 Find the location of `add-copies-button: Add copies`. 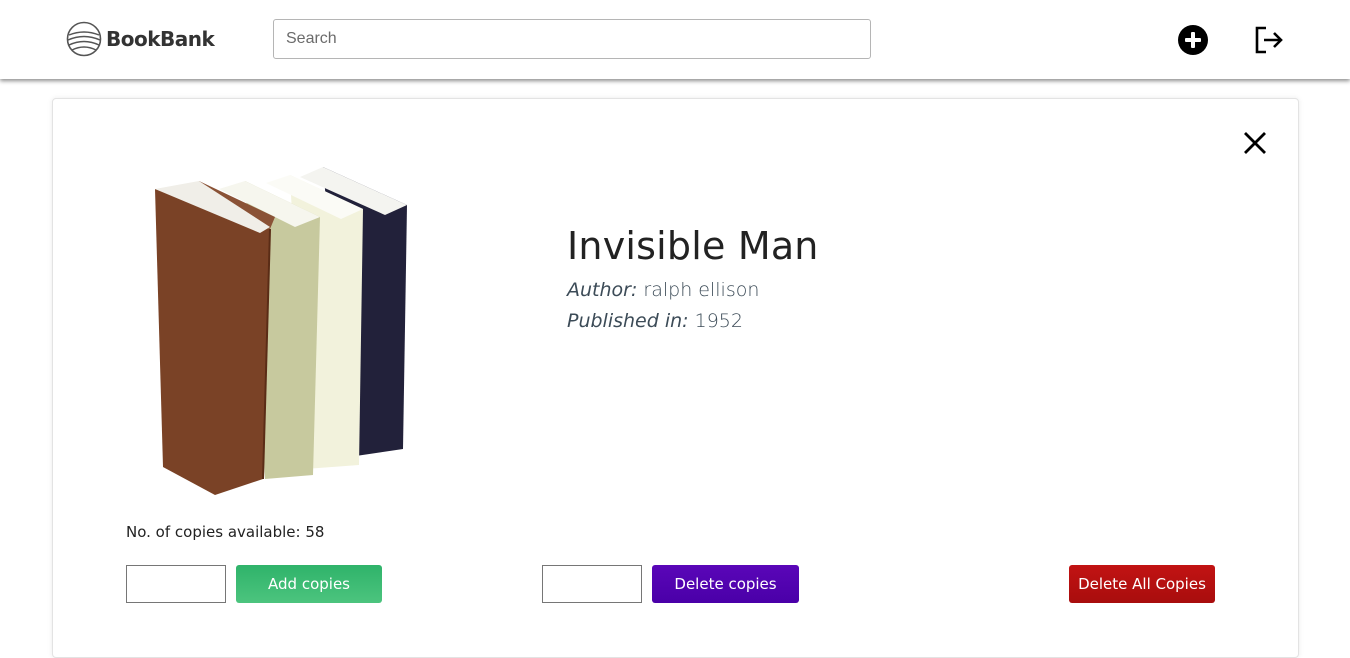

add-copies-button: Add copies is located at coordinates (309, 584).